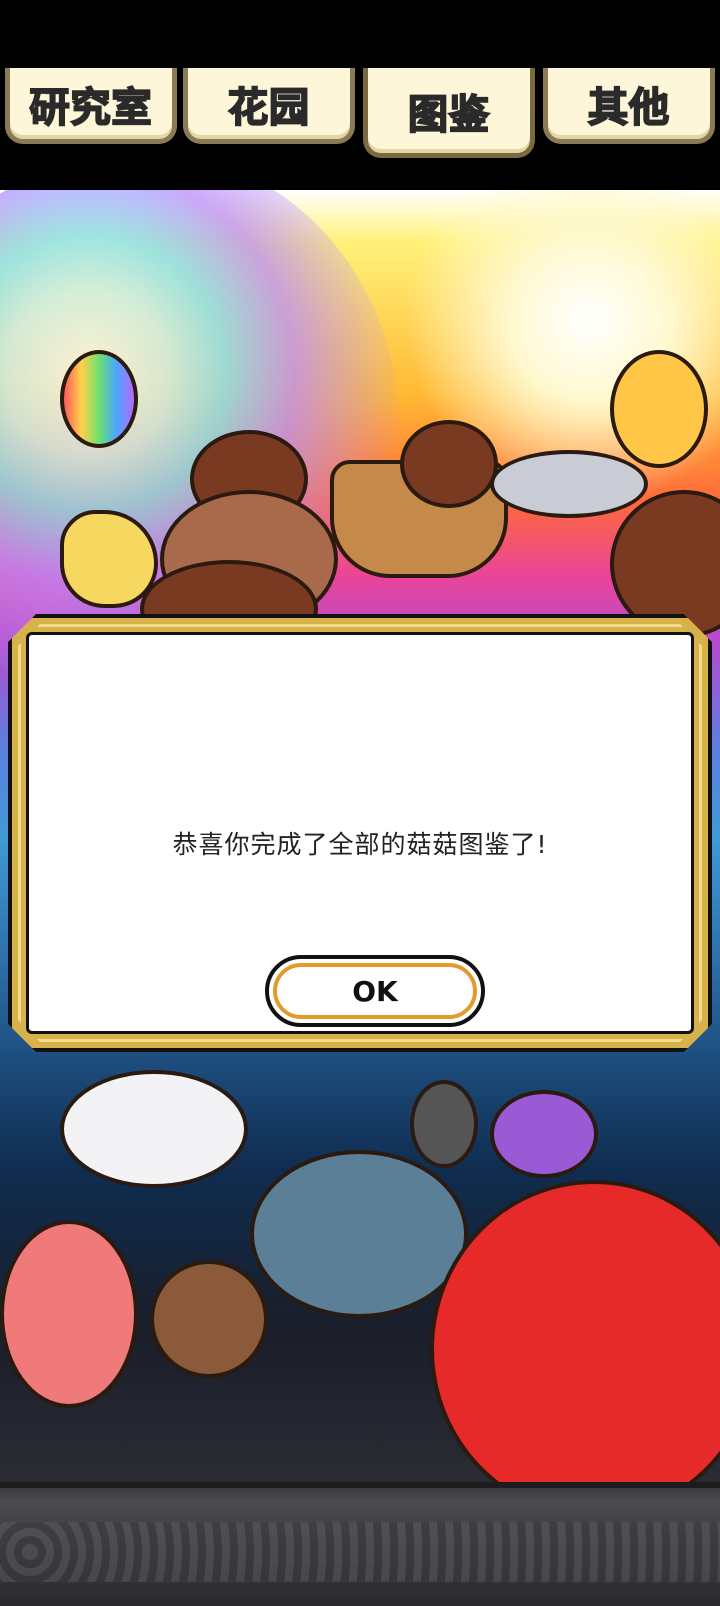  I want to click on tab-others-label: 其他, so click(628, 108).